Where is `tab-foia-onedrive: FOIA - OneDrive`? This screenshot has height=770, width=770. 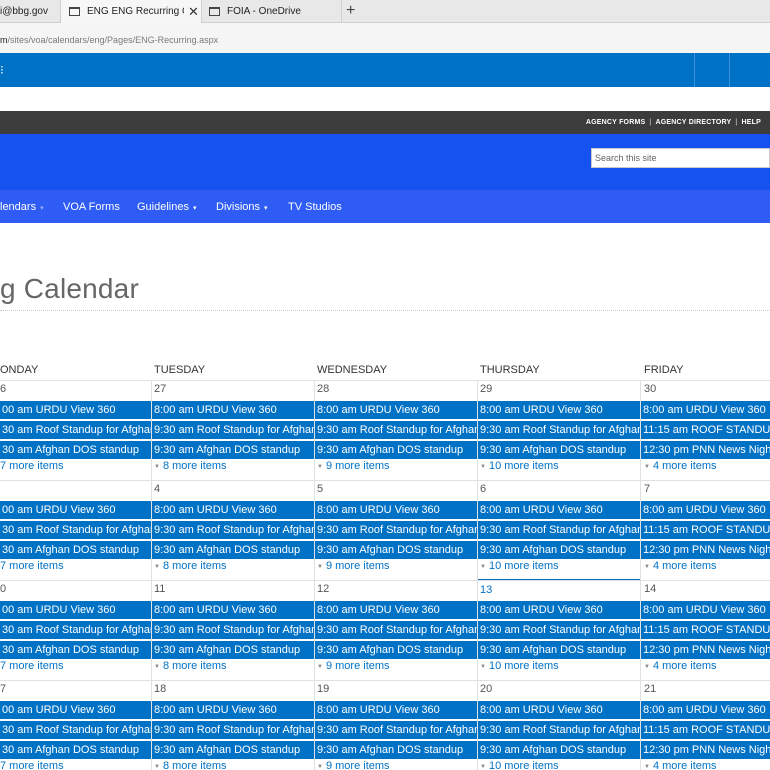
tab-foia-onedrive: FOIA - OneDrive is located at coordinates (272, 11).